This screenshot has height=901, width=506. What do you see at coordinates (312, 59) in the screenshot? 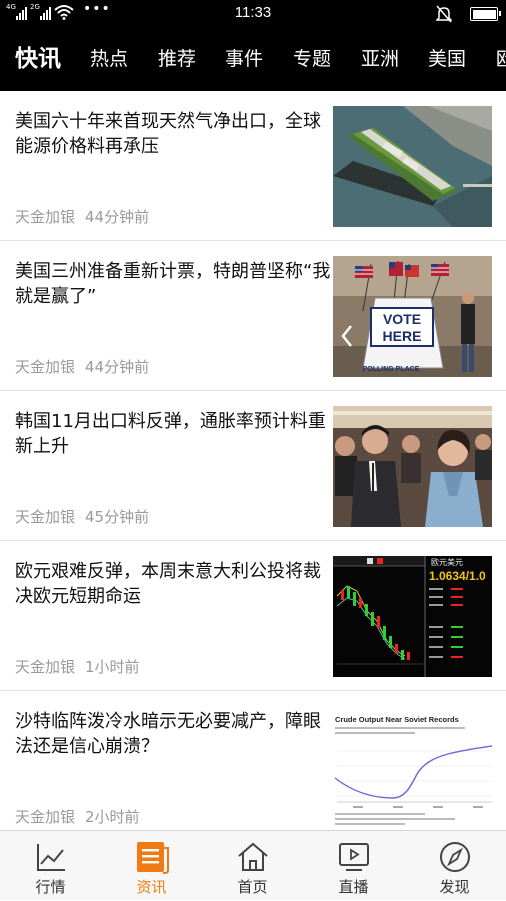
I see `nav-item-zhuanti: 专题` at bounding box center [312, 59].